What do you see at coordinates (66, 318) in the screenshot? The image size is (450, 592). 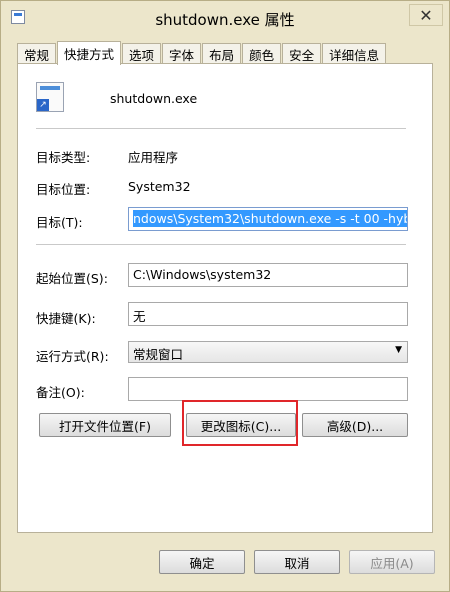 I see `hotkey-label: 快捷键(K):` at bounding box center [66, 318].